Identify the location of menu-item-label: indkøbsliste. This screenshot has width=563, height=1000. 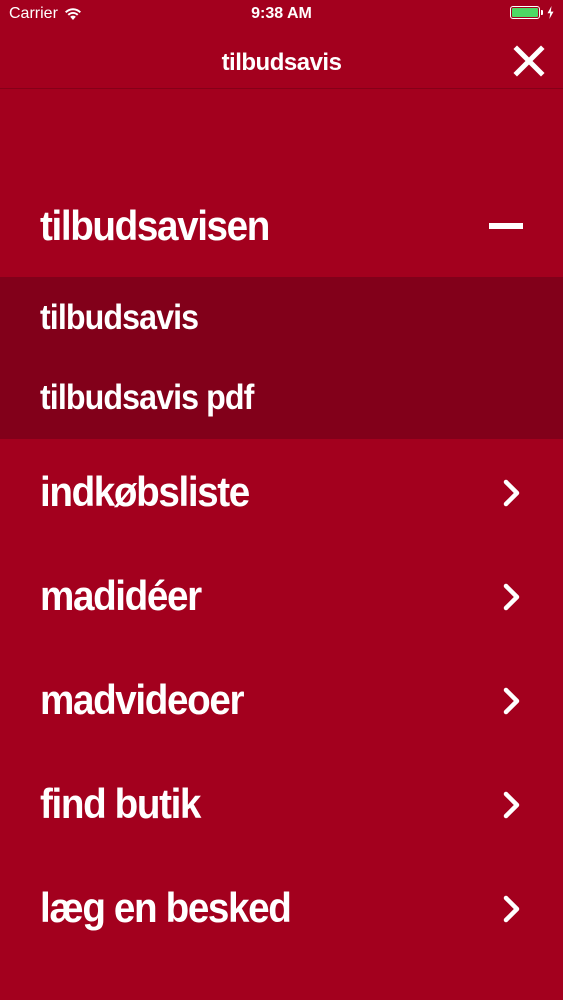
(145, 491).